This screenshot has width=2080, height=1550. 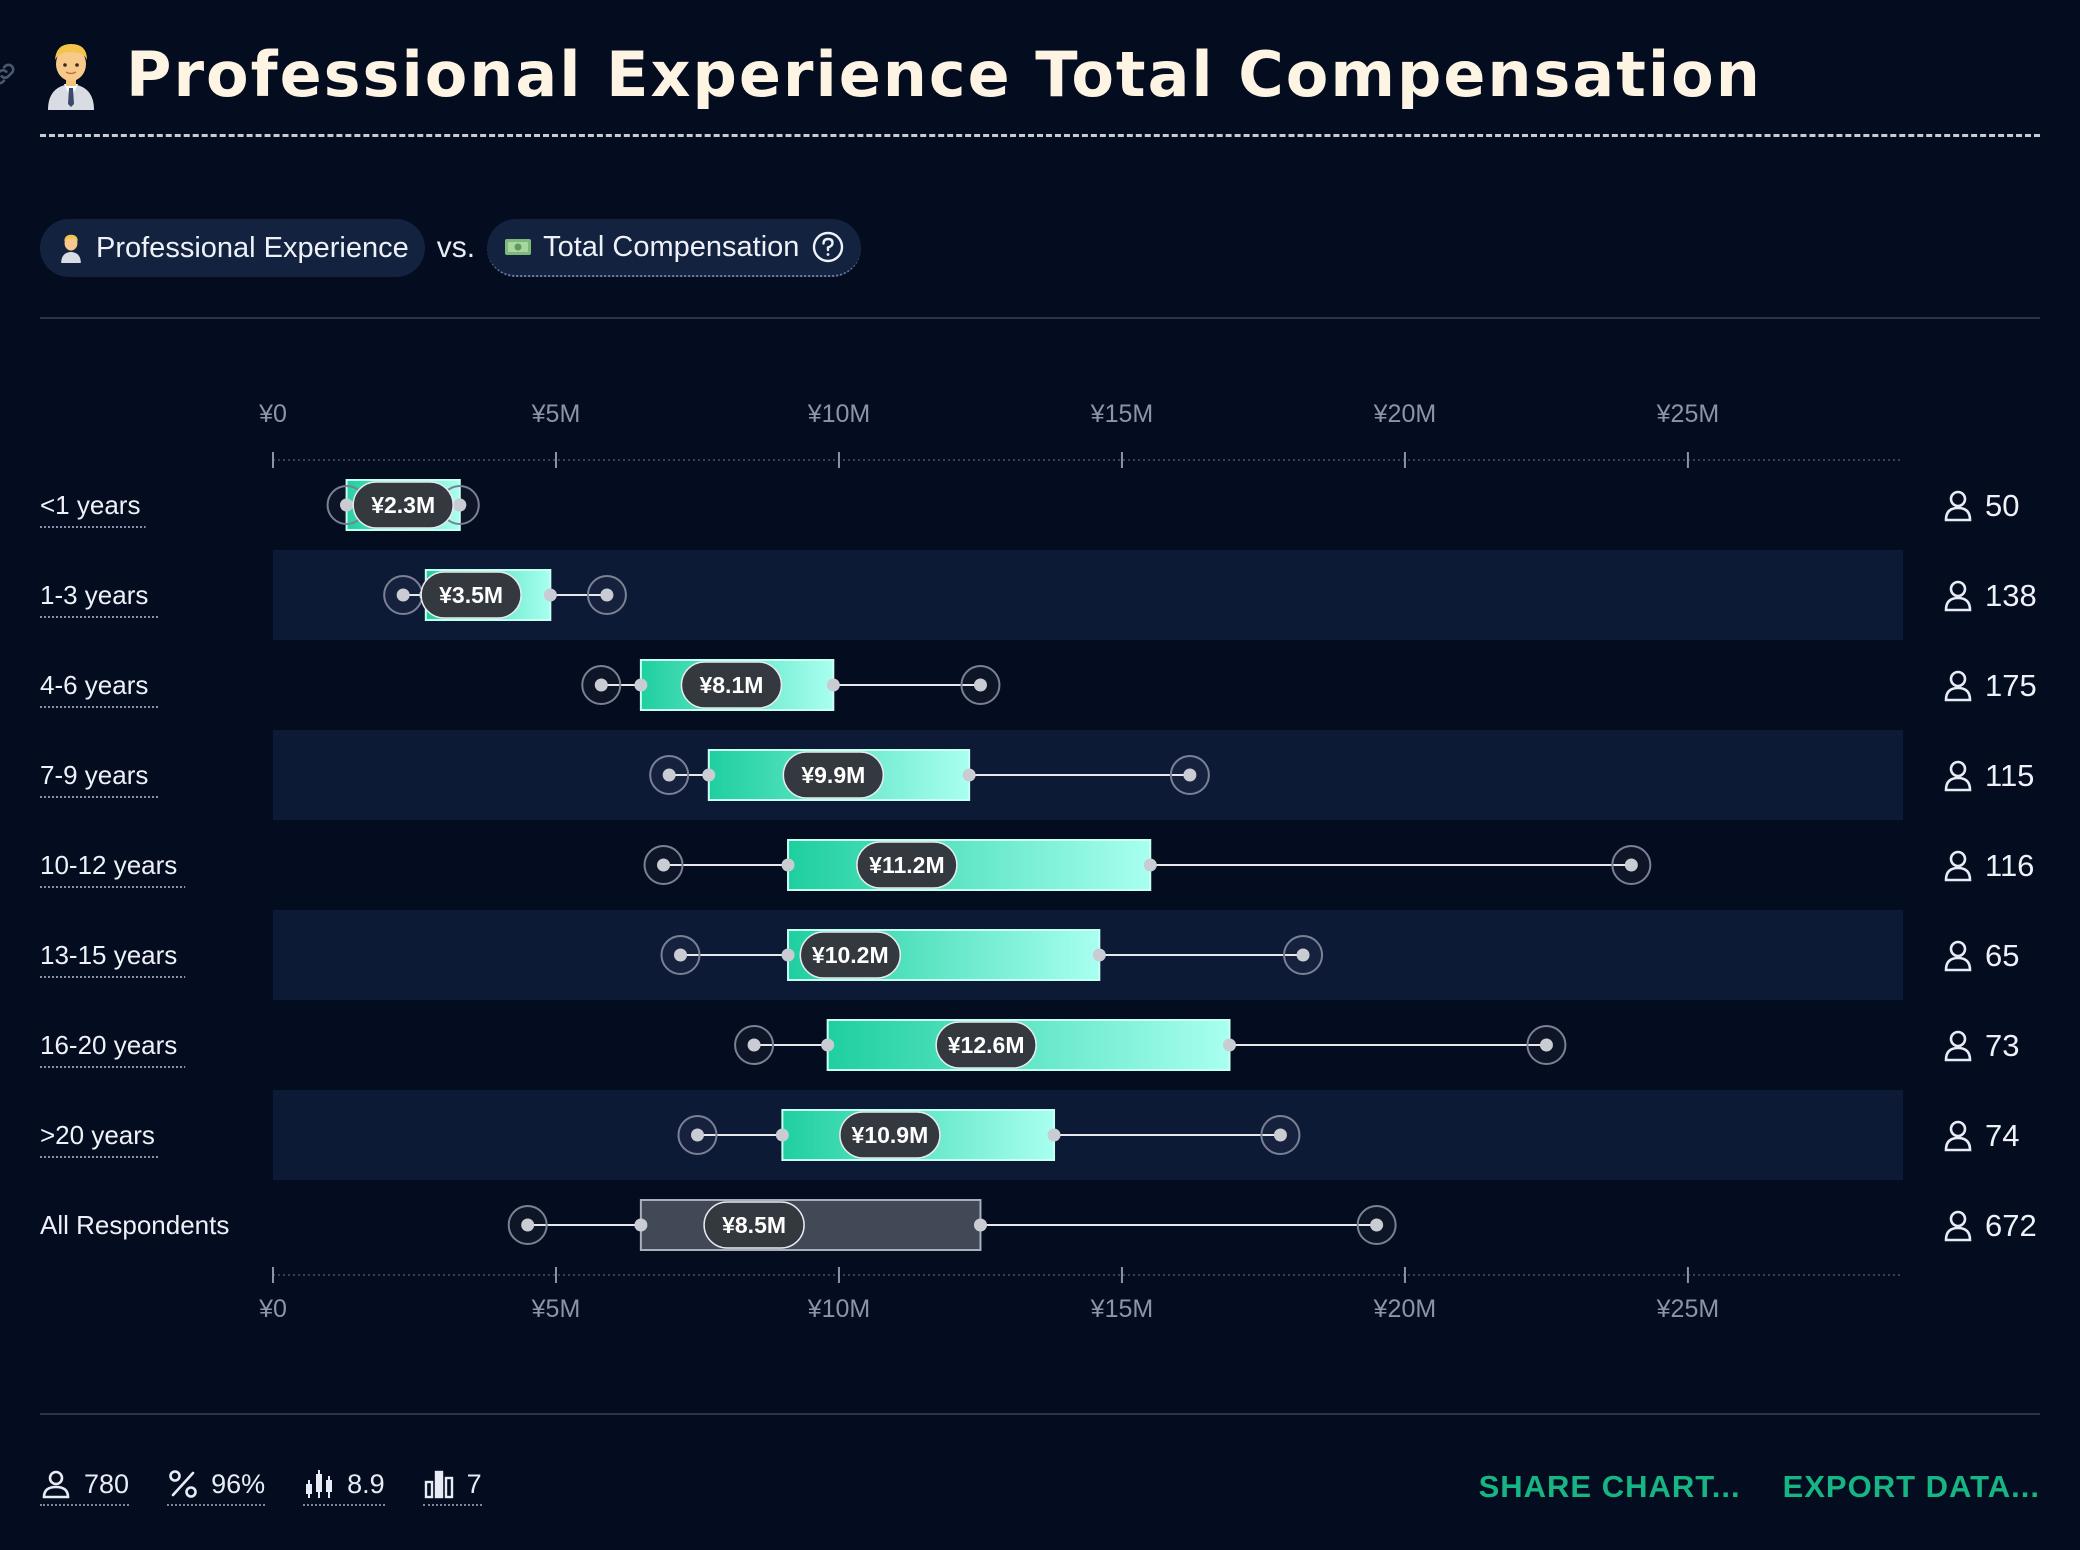 What do you see at coordinates (94, 775) in the screenshot?
I see `row-label: 7-9 years` at bounding box center [94, 775].